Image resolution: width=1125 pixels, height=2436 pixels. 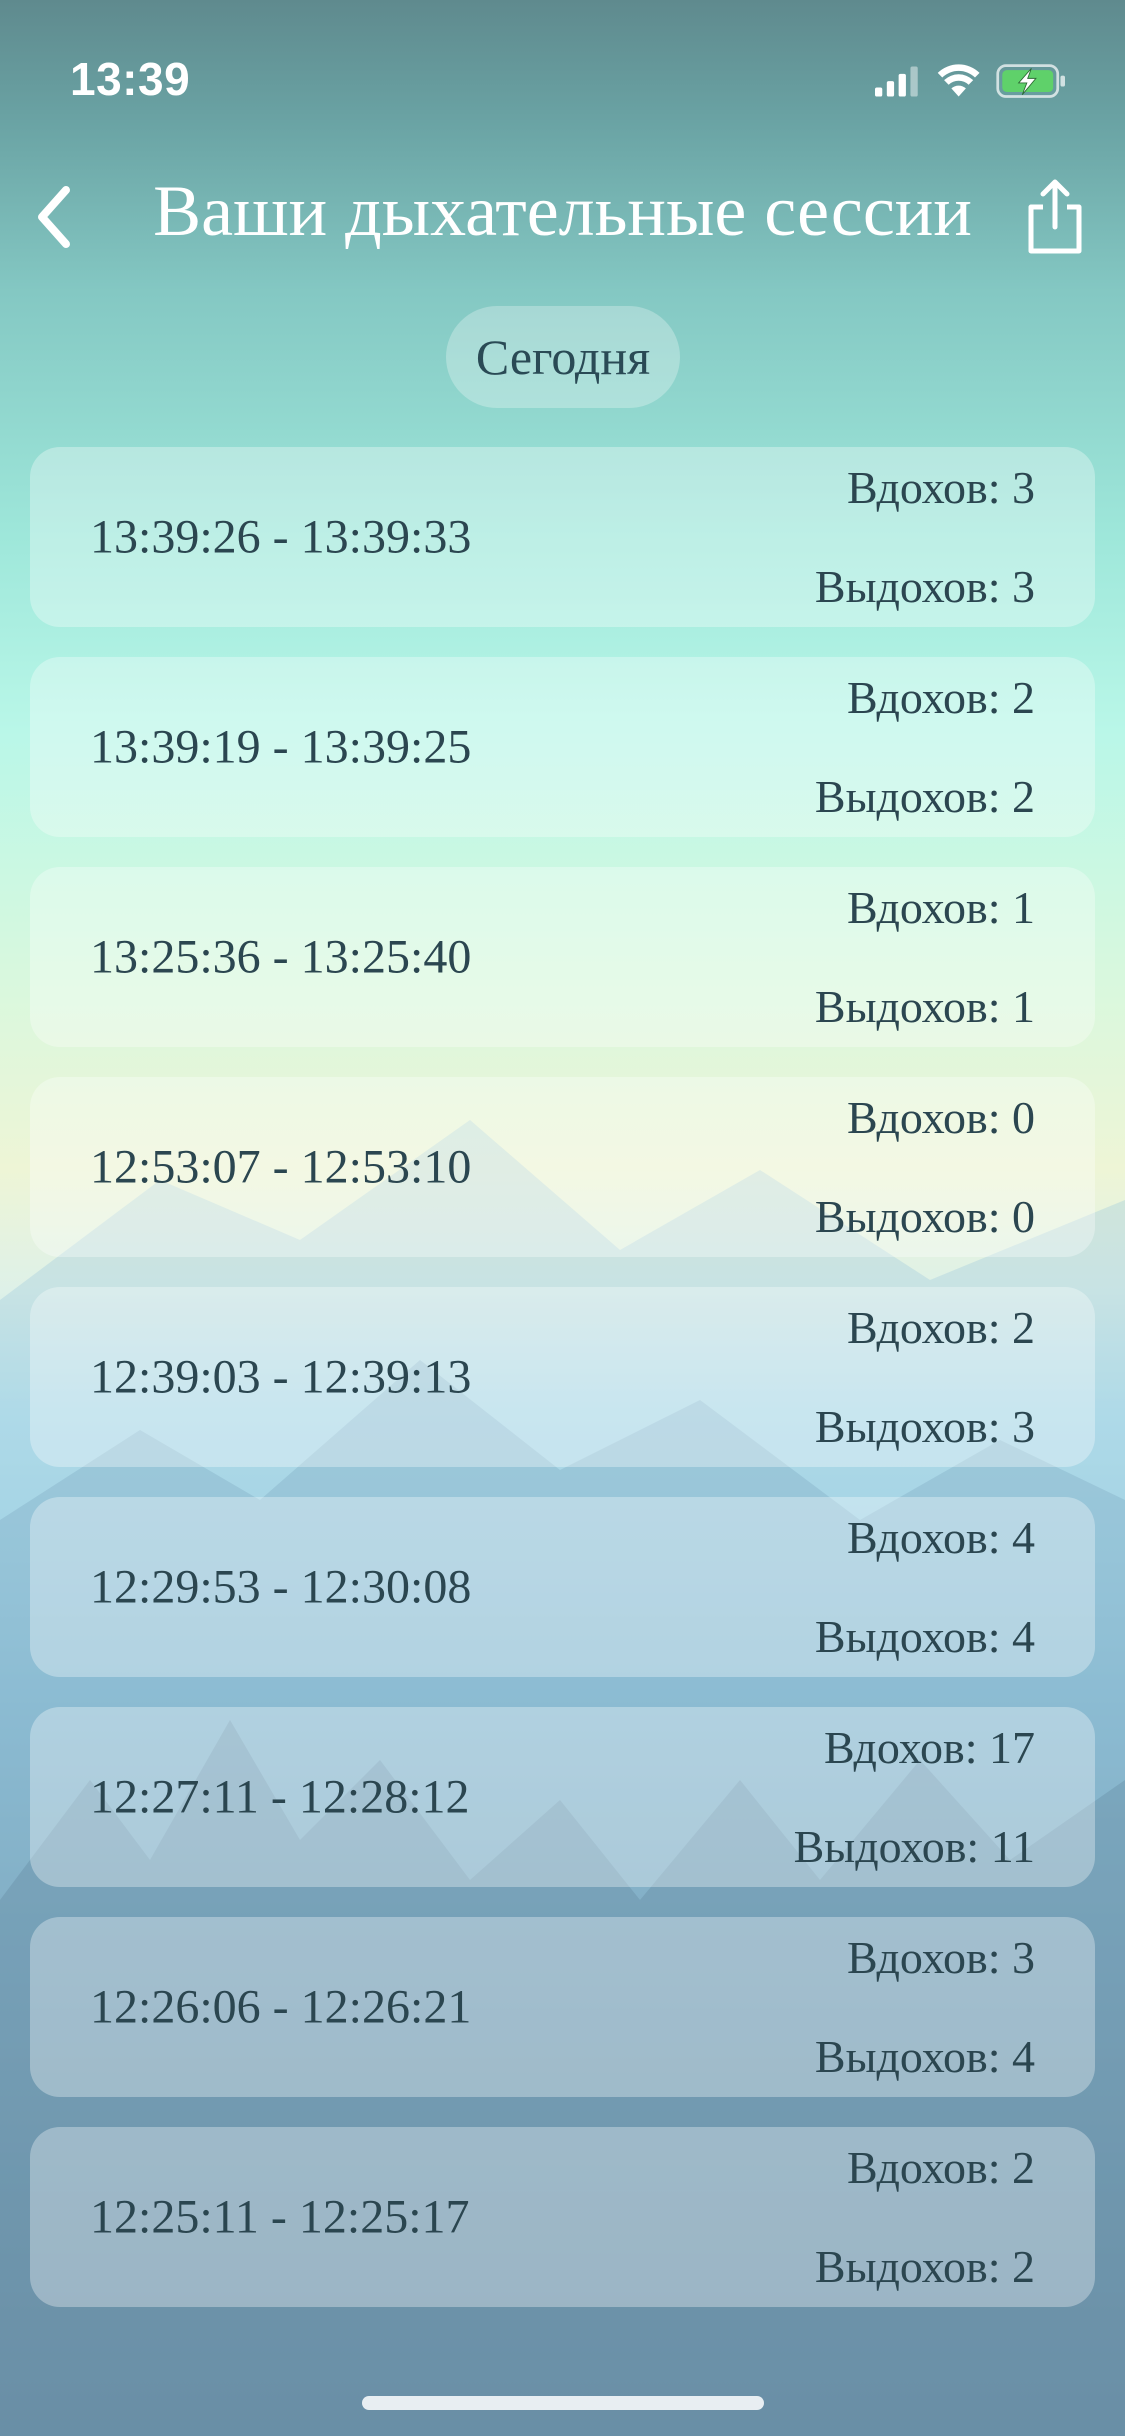 I want to click on session-time-range: 13:25:36 - 13:25:40, so click(x=281, y=957).